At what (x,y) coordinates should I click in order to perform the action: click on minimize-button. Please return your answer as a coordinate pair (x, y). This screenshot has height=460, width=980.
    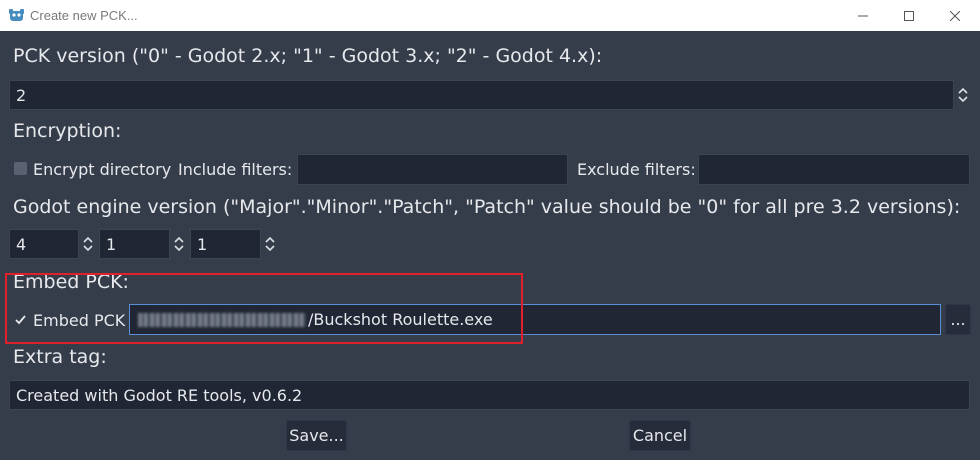
    Looking at the image, I should click on (863, 15).